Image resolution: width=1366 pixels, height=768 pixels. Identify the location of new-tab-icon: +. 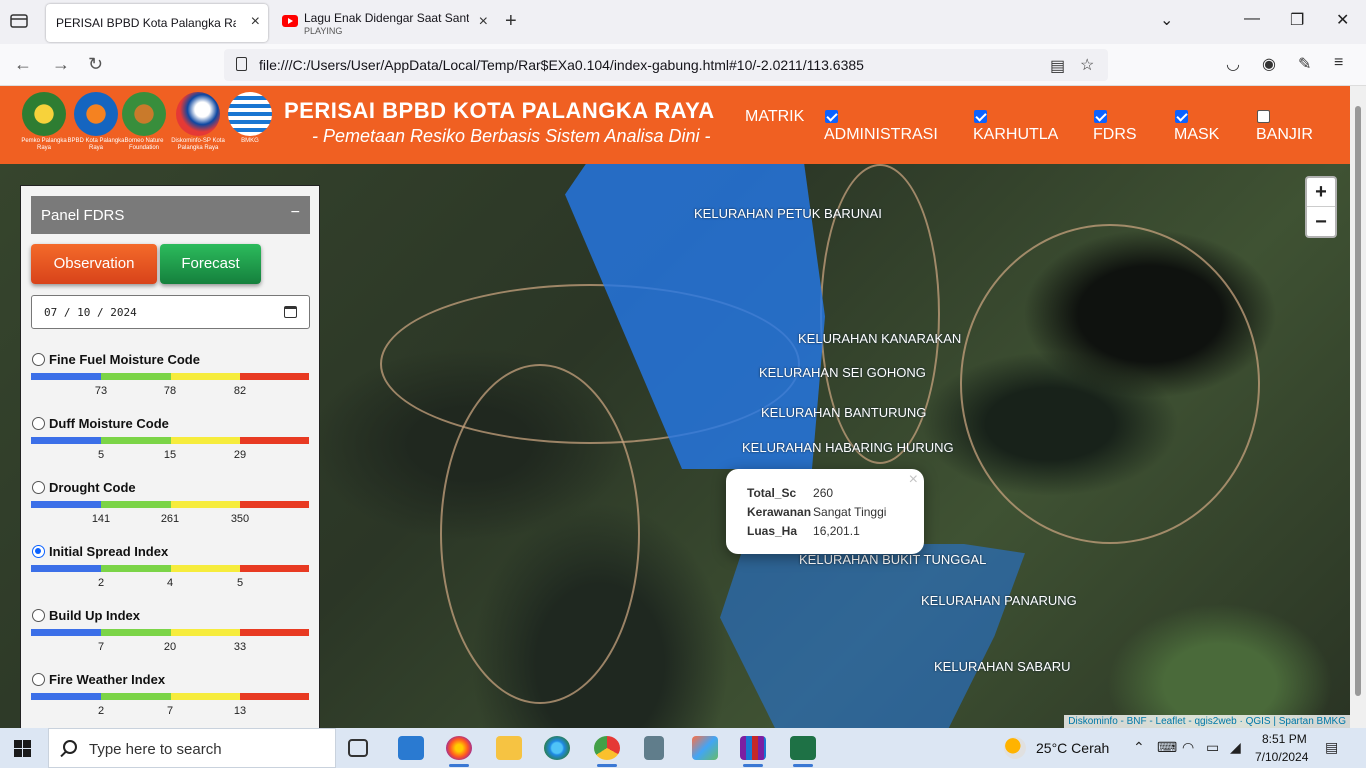
(511, 21).